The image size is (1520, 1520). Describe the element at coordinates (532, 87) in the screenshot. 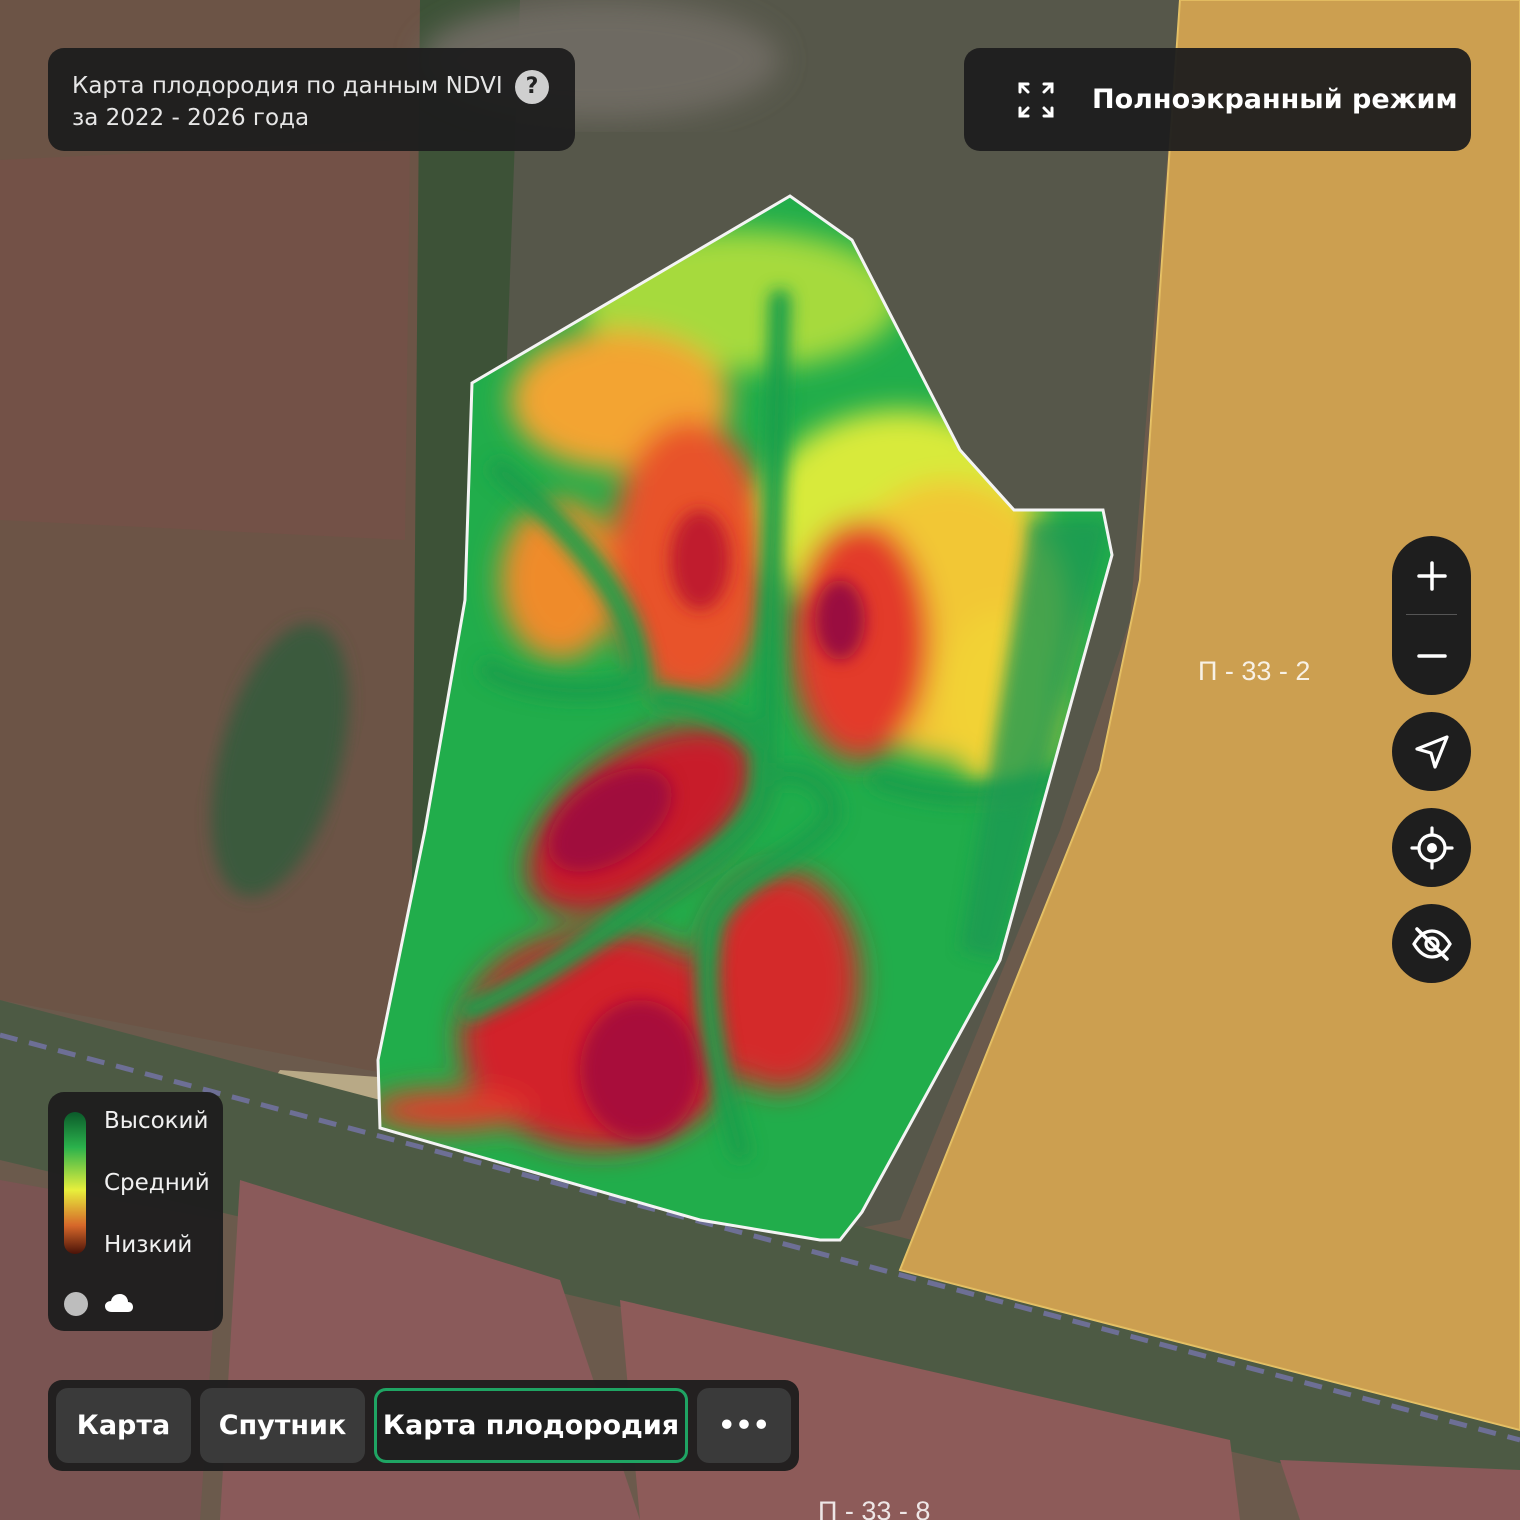

I see `help-icon: ?` at that location.